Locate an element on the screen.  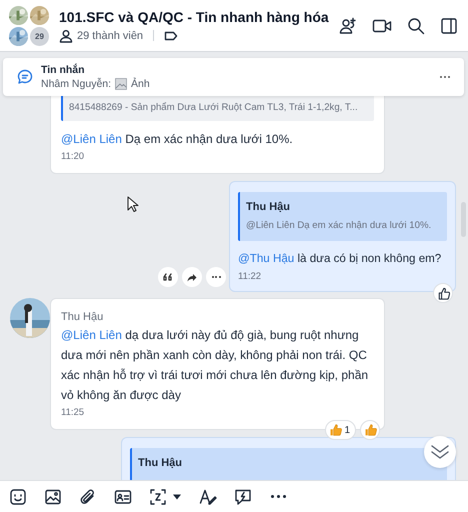
search-icon is located at coordinates (416, 25).